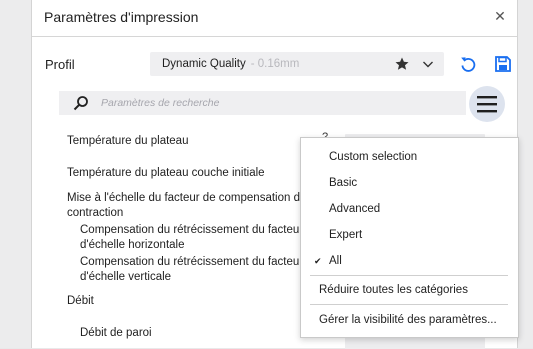  Describe the element at coordinates (275, 64) in the screenshot. I see `profile-quality: - 0.16mm` at that location.